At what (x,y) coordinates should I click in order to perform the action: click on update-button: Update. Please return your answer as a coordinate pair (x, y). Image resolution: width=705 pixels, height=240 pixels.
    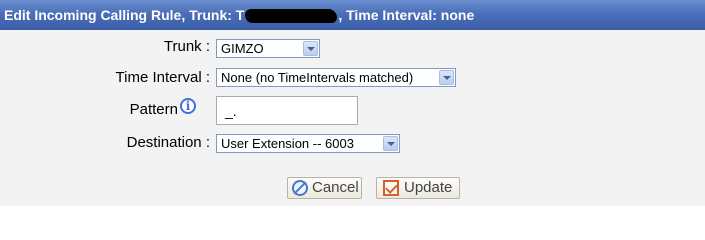
    Looking at the image, I should click on (418, 188).